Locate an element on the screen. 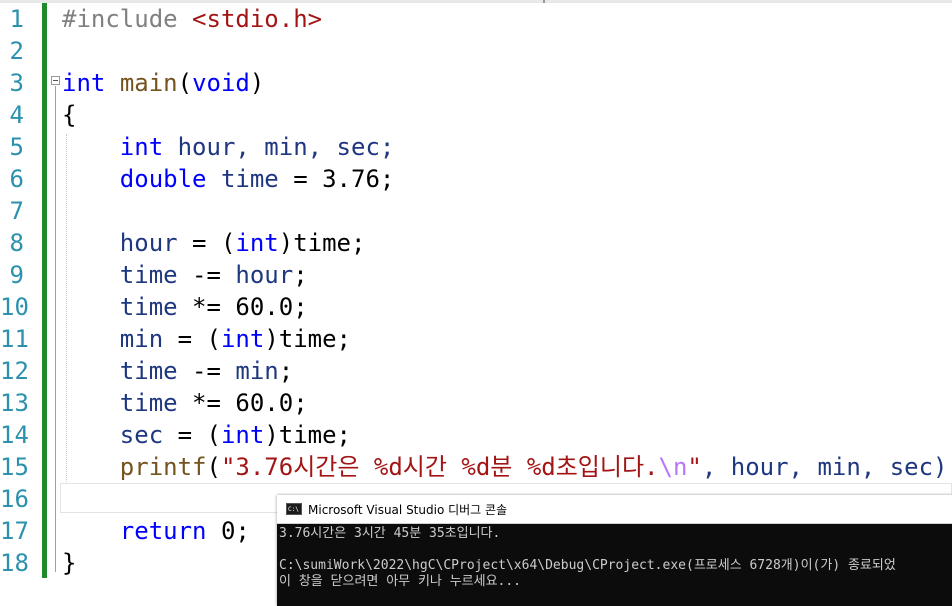 The width and height of the screenshot is (952, 606). code-line-13: time *= 60.0; is located at coordinates (185, 403).